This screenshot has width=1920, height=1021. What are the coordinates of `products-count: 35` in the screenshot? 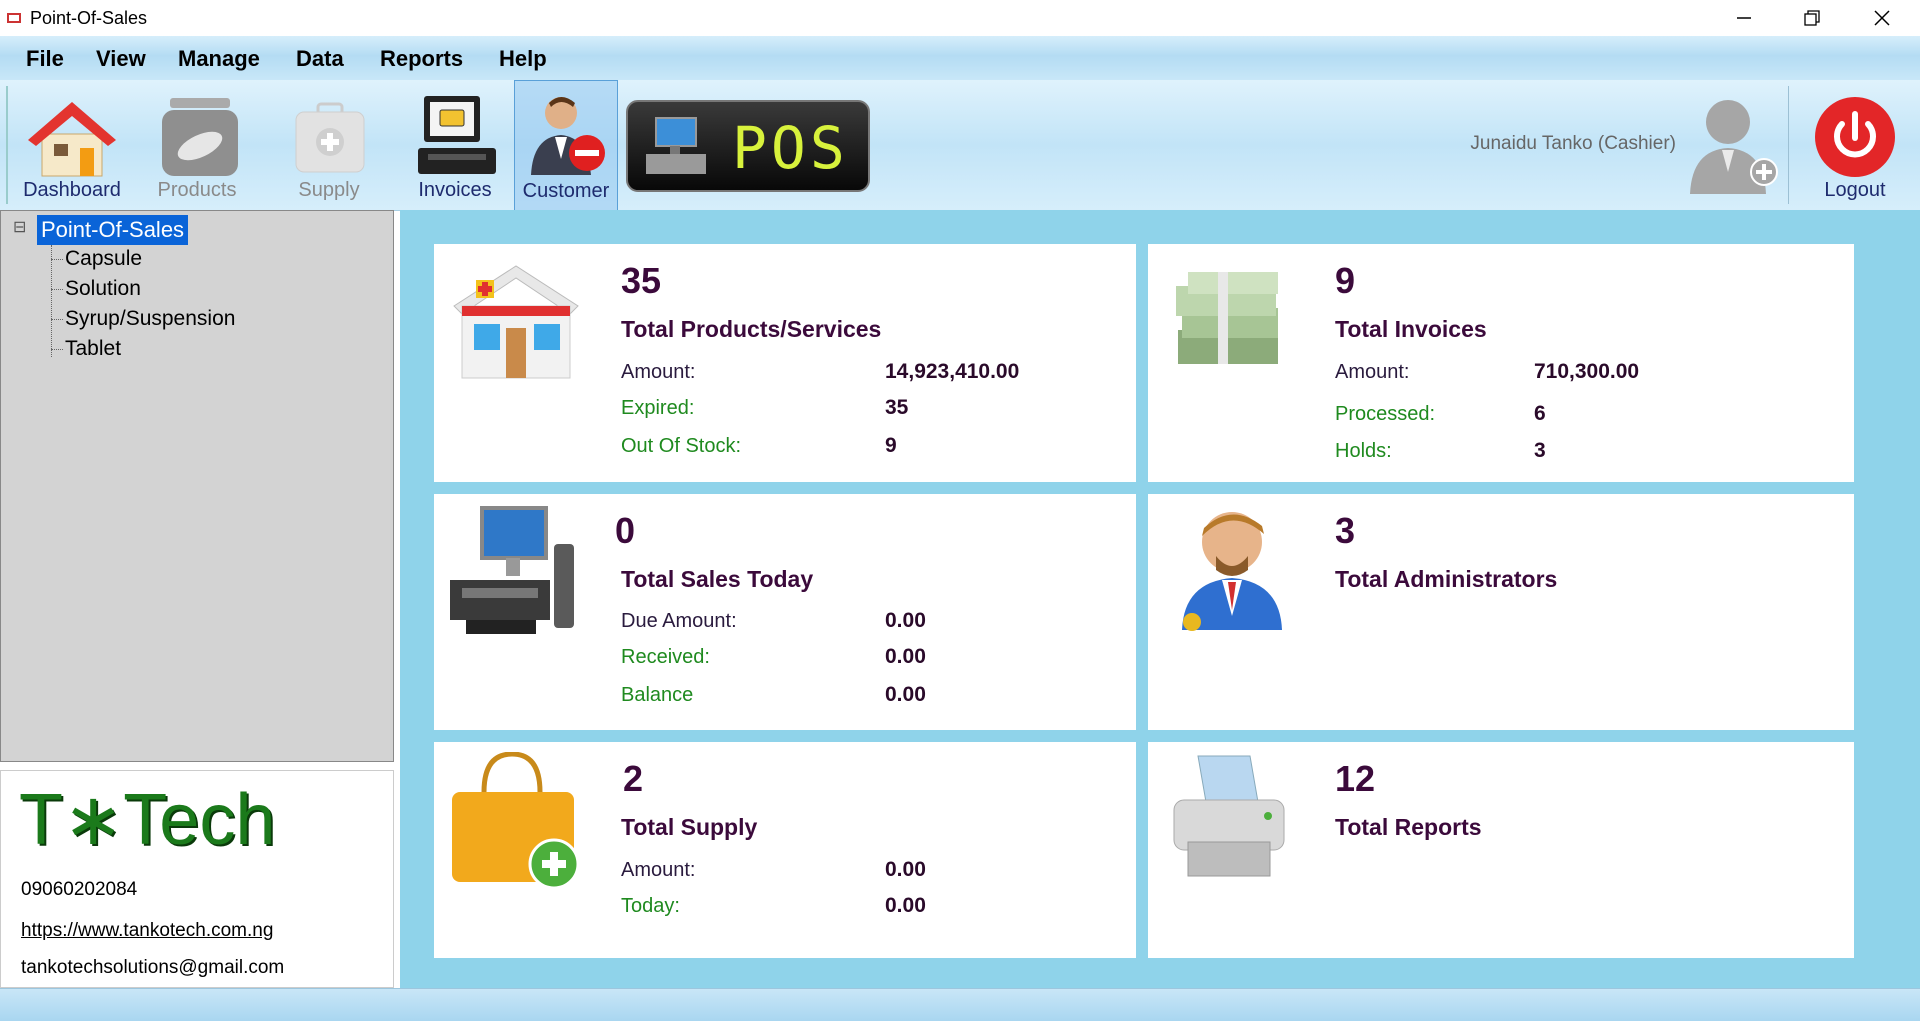 It's located at (641, 280).